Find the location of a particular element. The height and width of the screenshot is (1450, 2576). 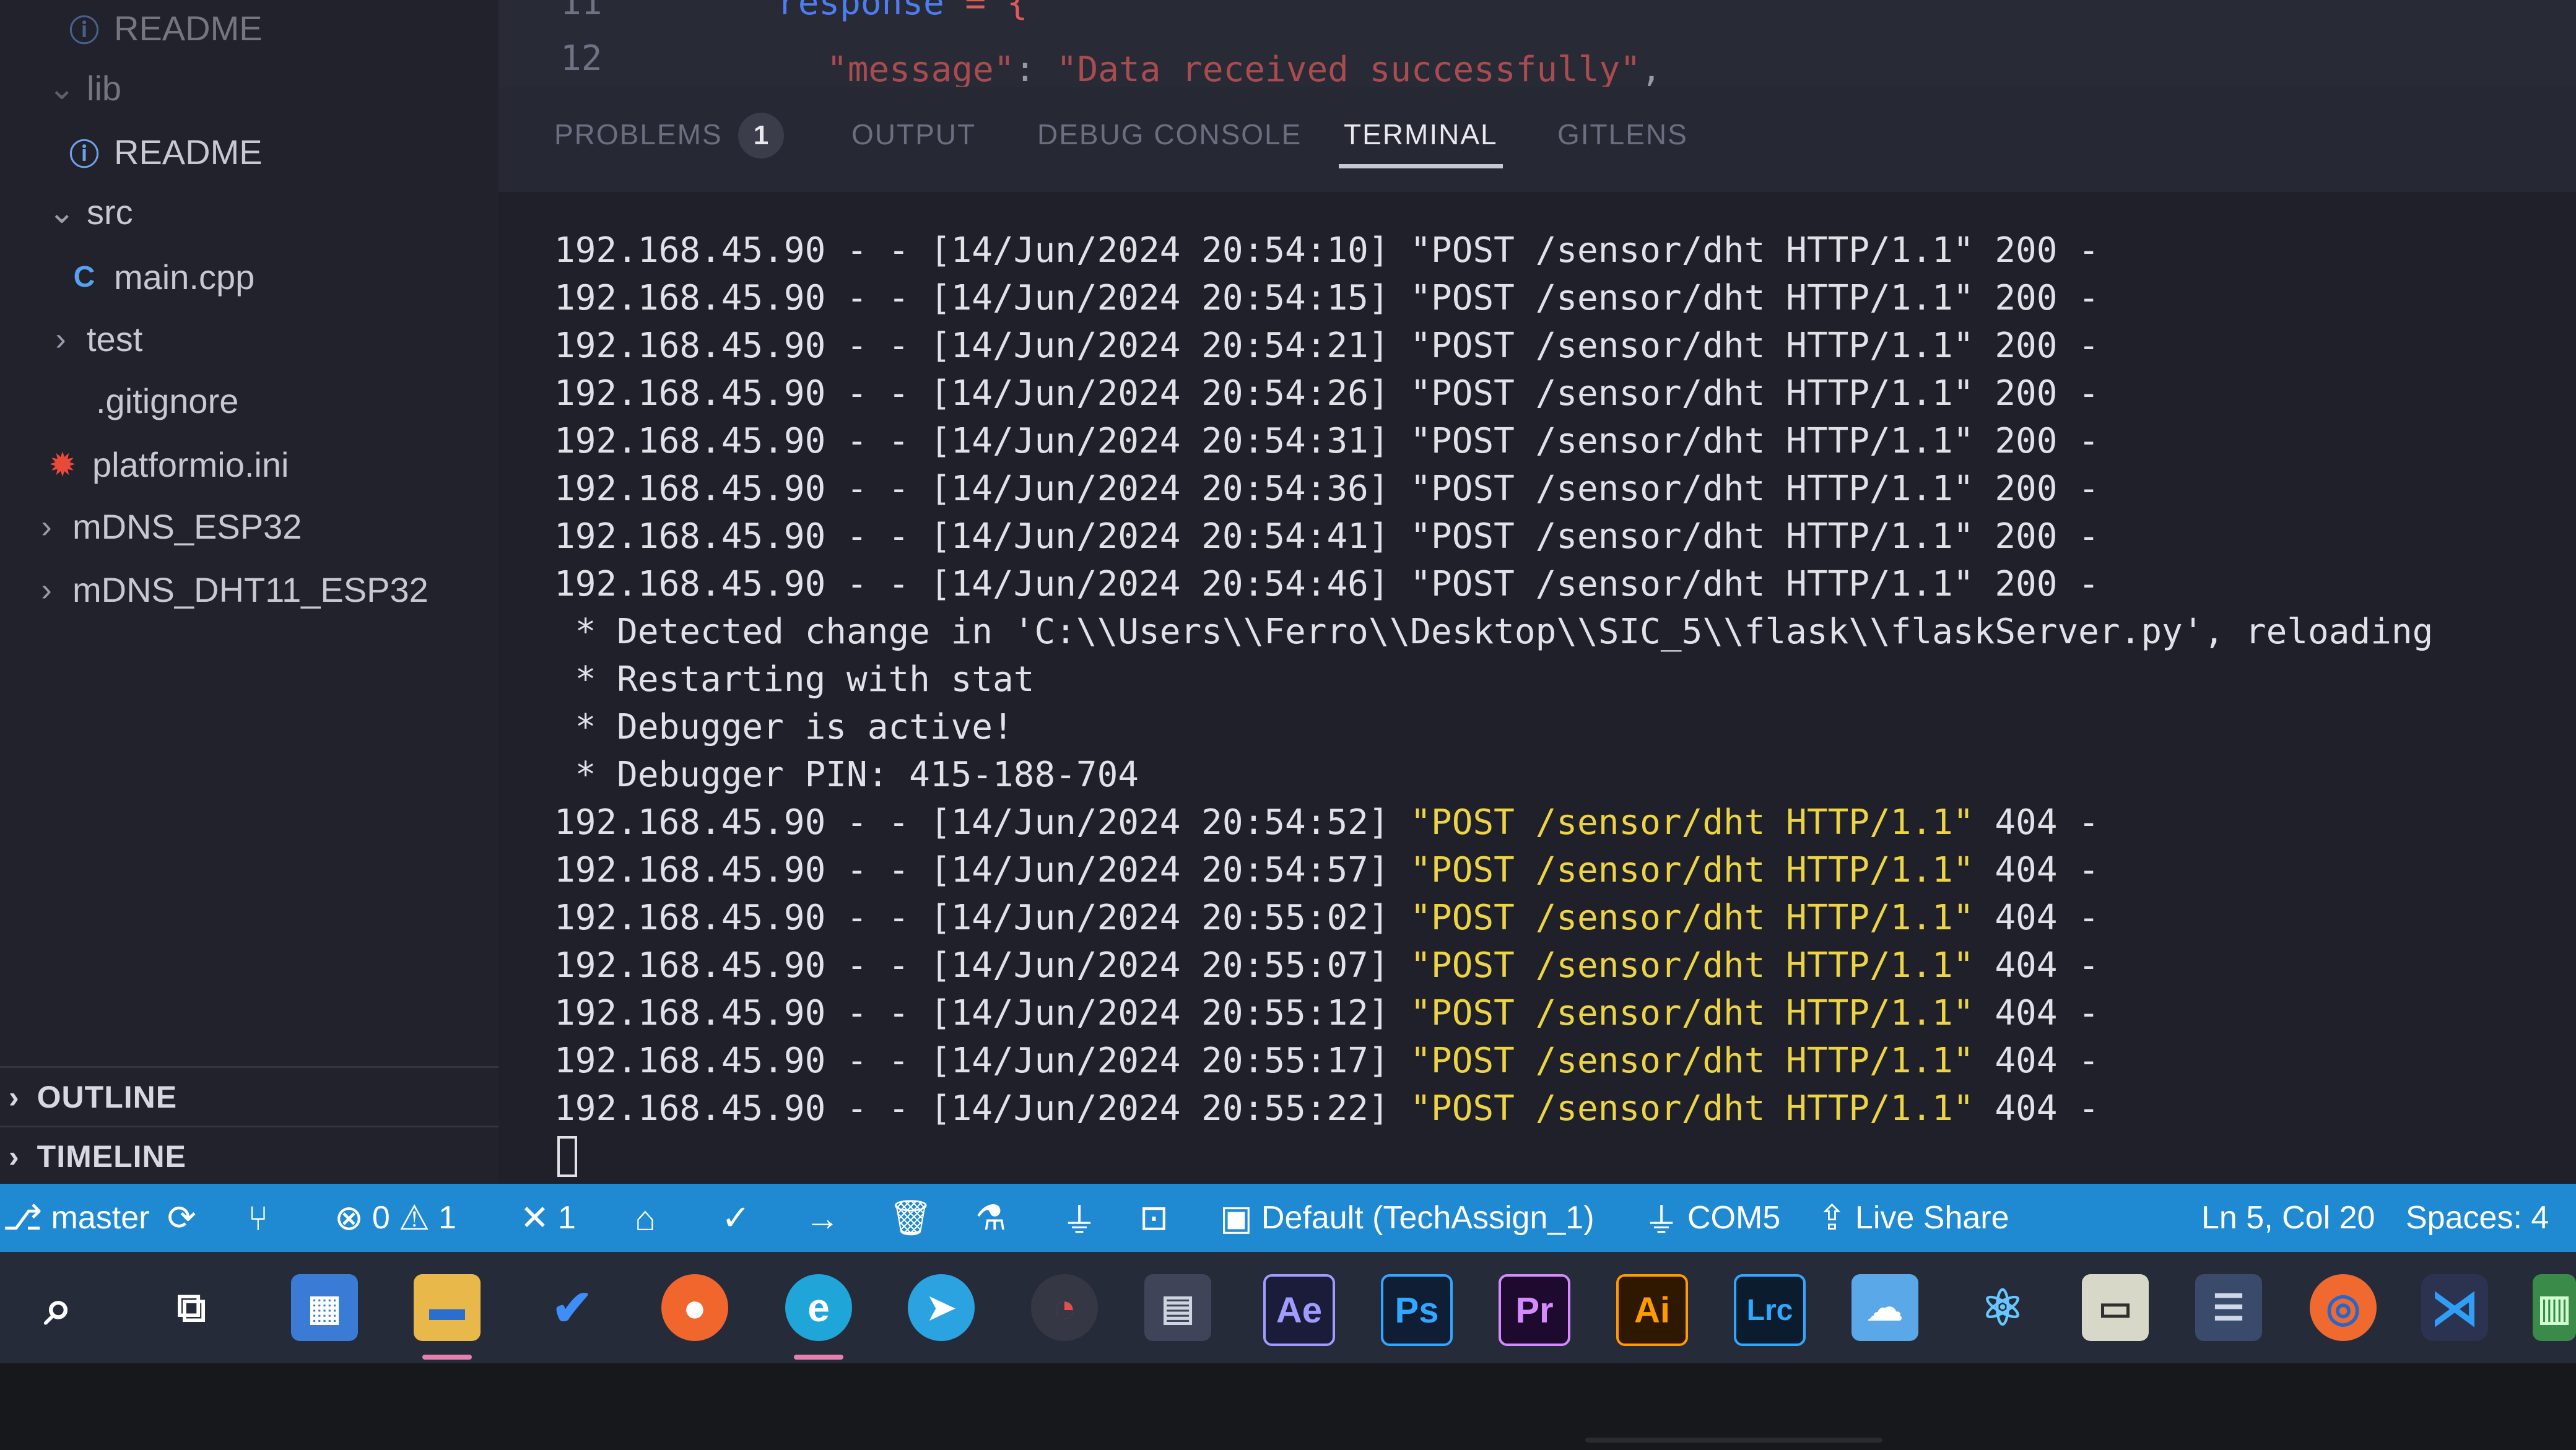

bezel-logo is located at coordinates (1733, 1440).